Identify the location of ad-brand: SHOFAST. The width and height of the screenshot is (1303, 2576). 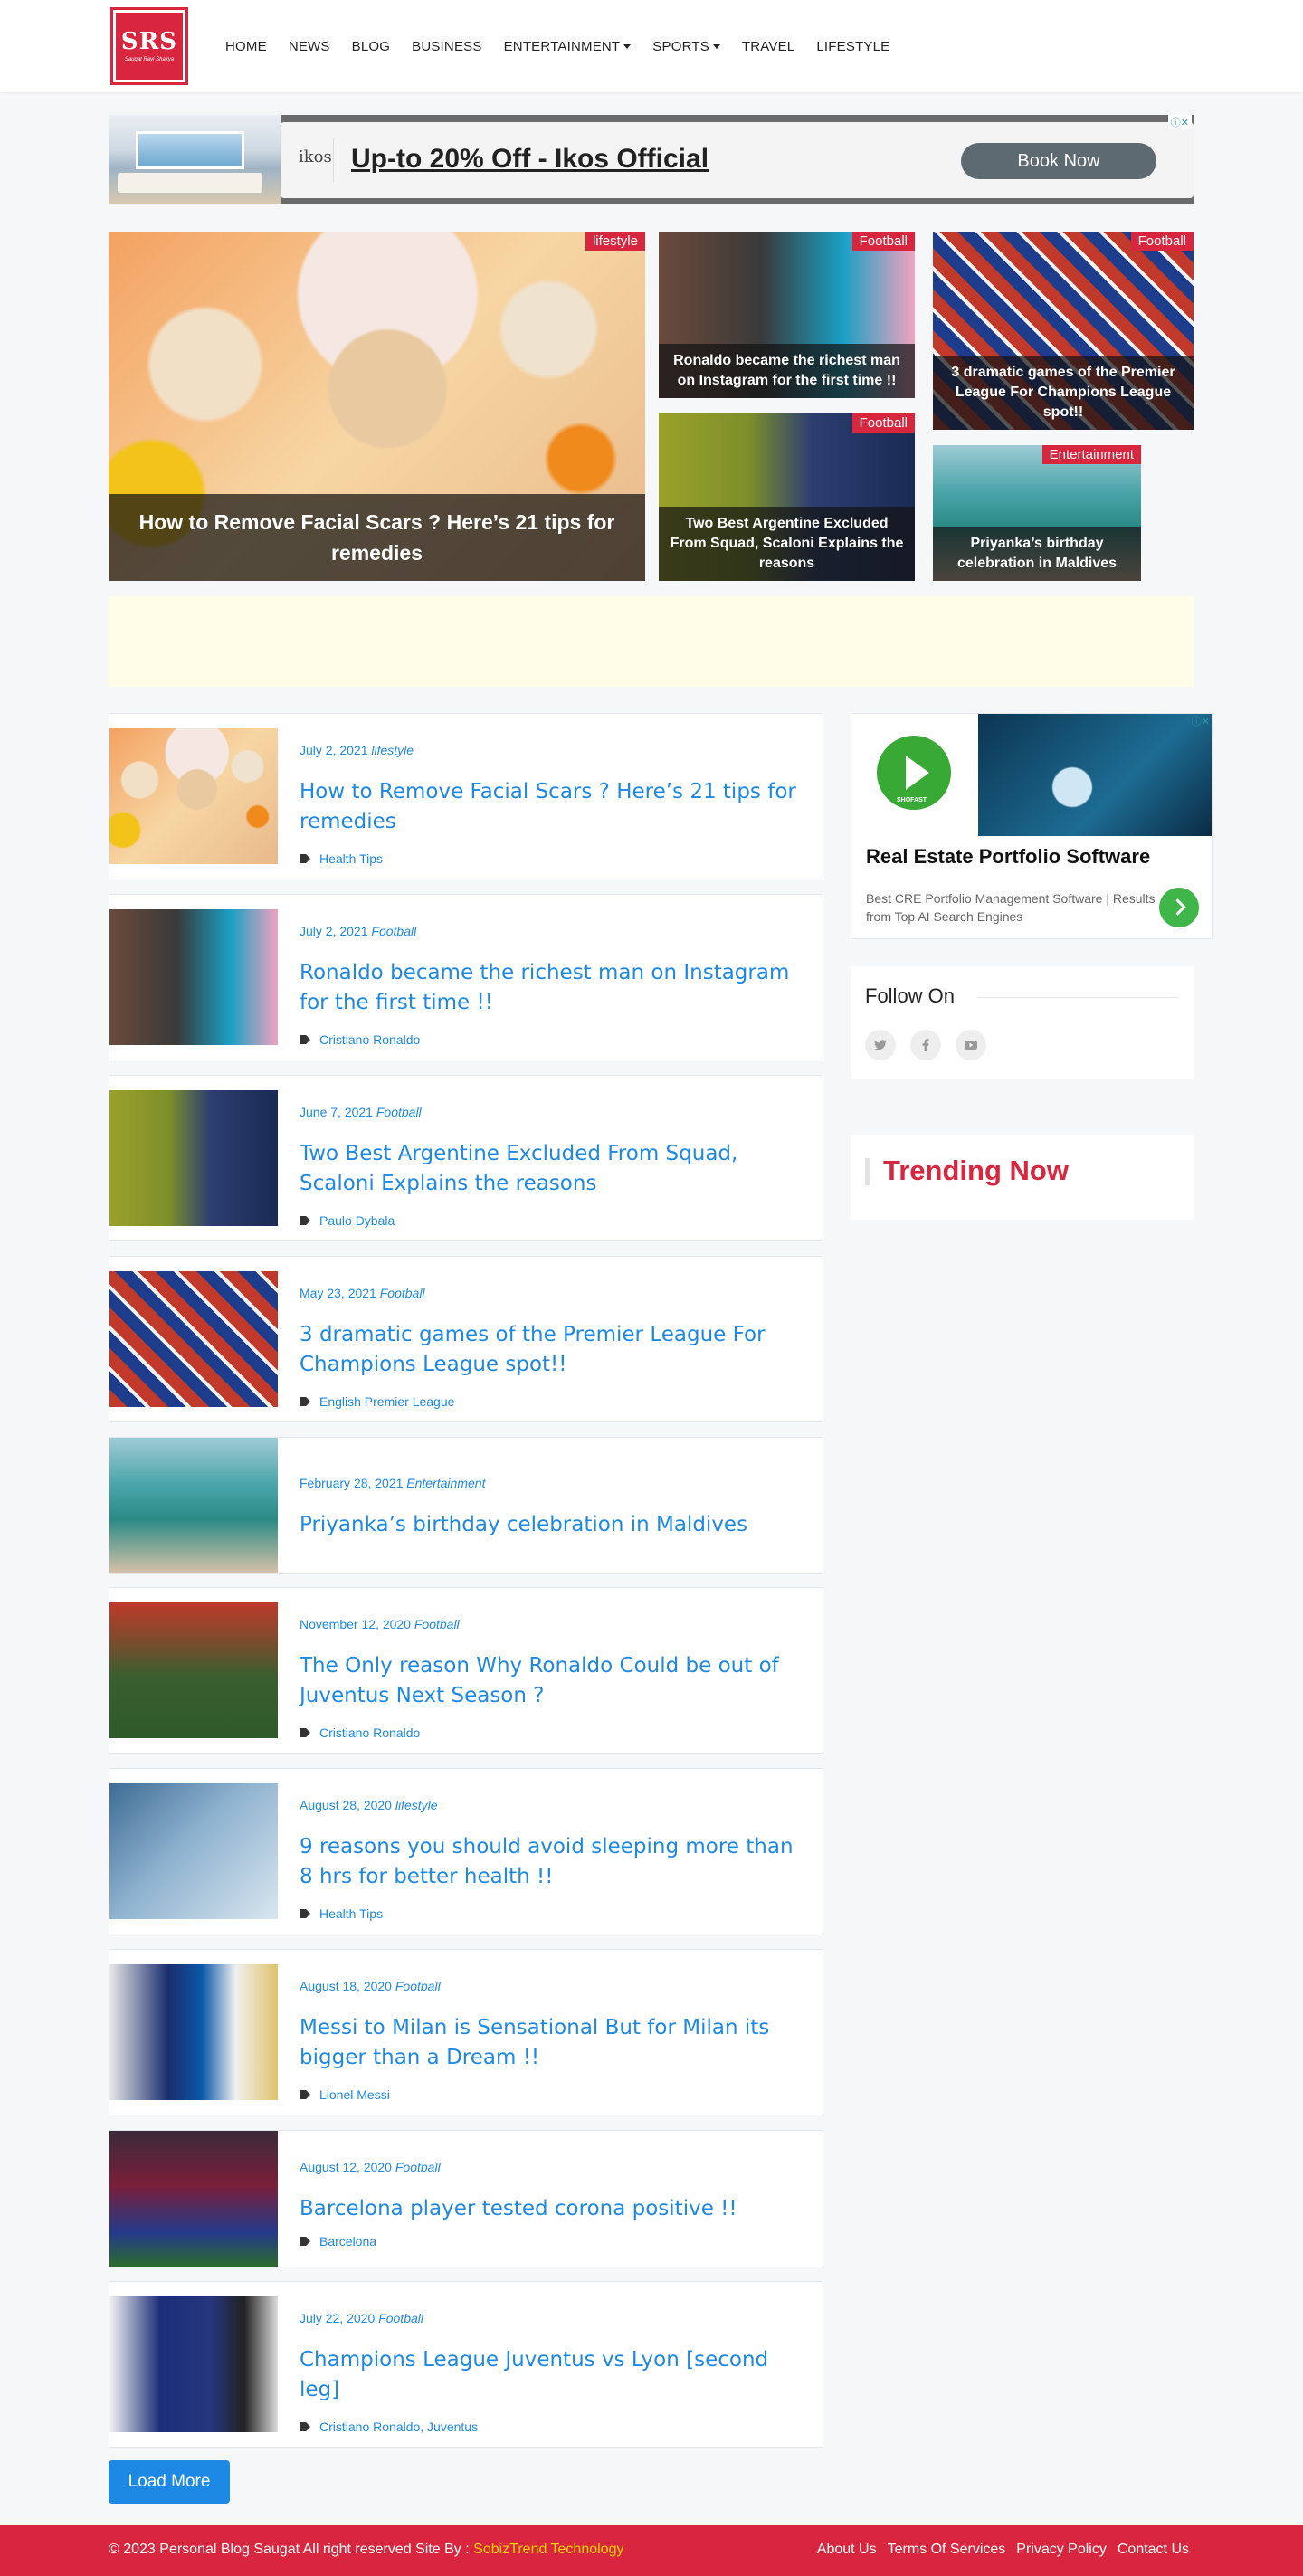
(912, 800).